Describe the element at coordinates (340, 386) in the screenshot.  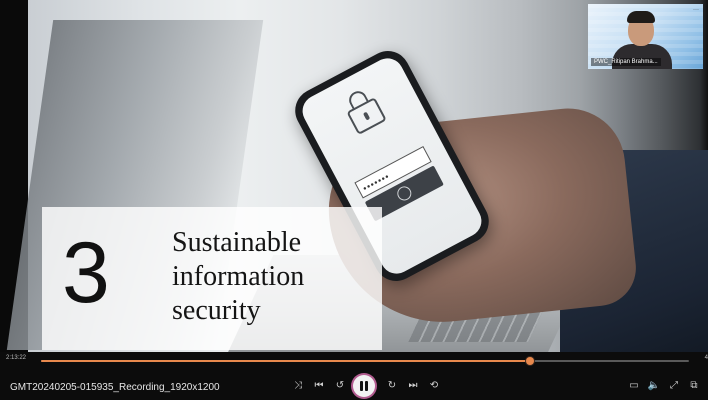
I see `rewind-10-icon: ↺` at that location.